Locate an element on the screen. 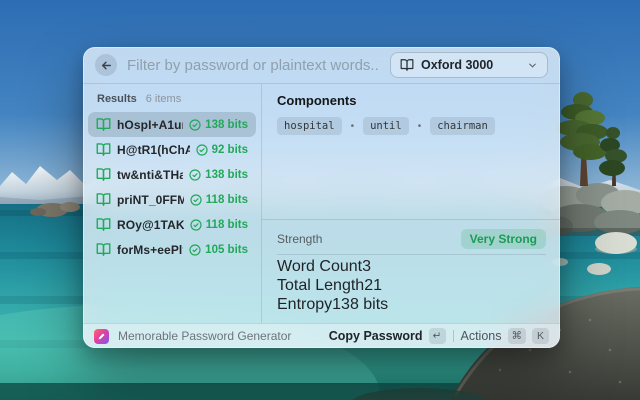 The image size is (640, 400). back-button is located at coordinates (106, 65).